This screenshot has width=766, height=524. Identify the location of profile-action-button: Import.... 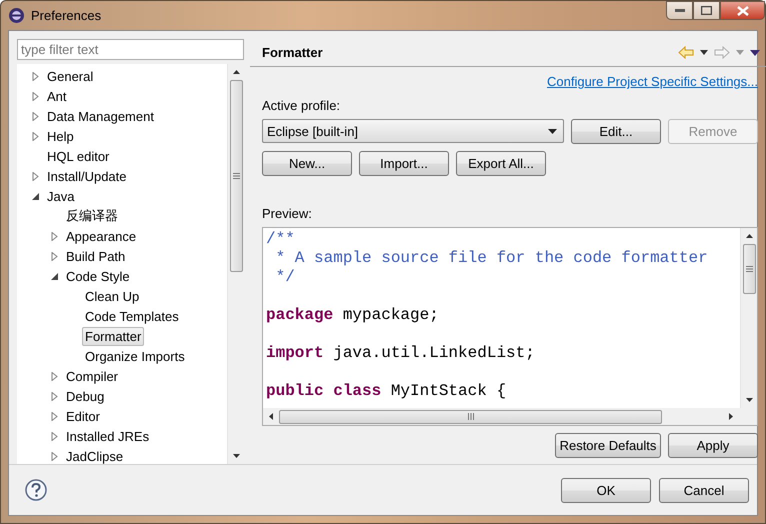
(404, 163).